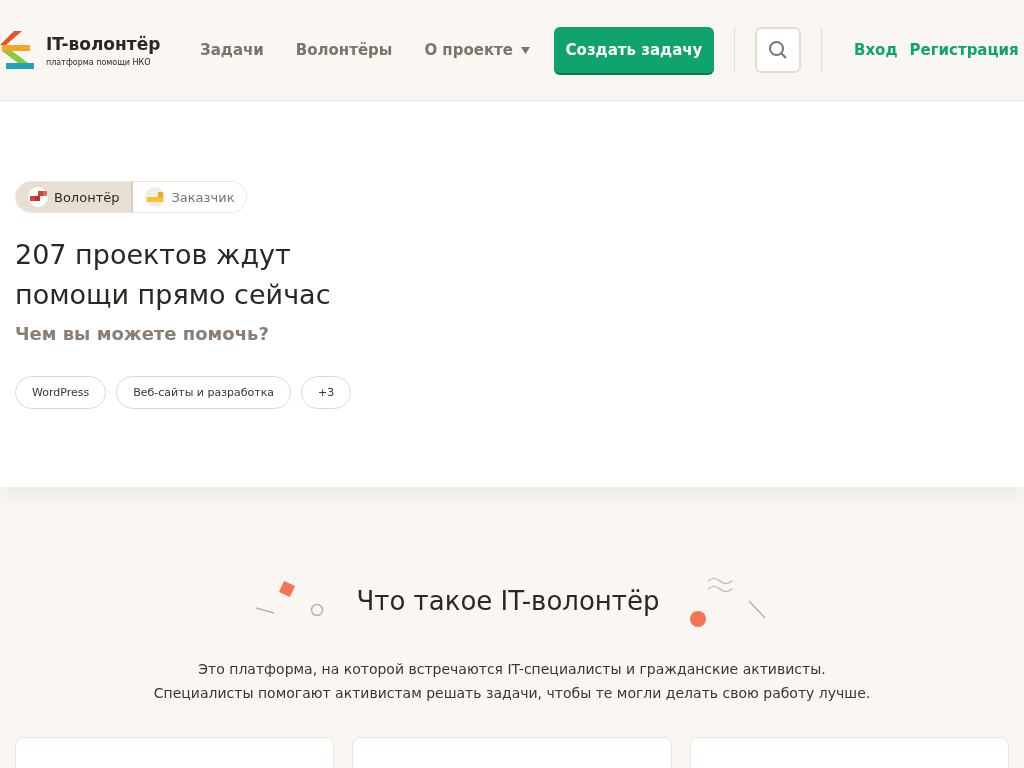  I want to click on tag-chip: WordPress, so click(61, 392).